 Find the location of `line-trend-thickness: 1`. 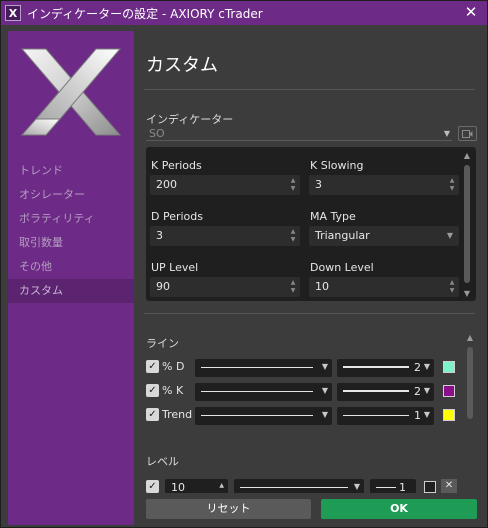

line-trend-thickness: 1 is located at coordinates (417, 415).